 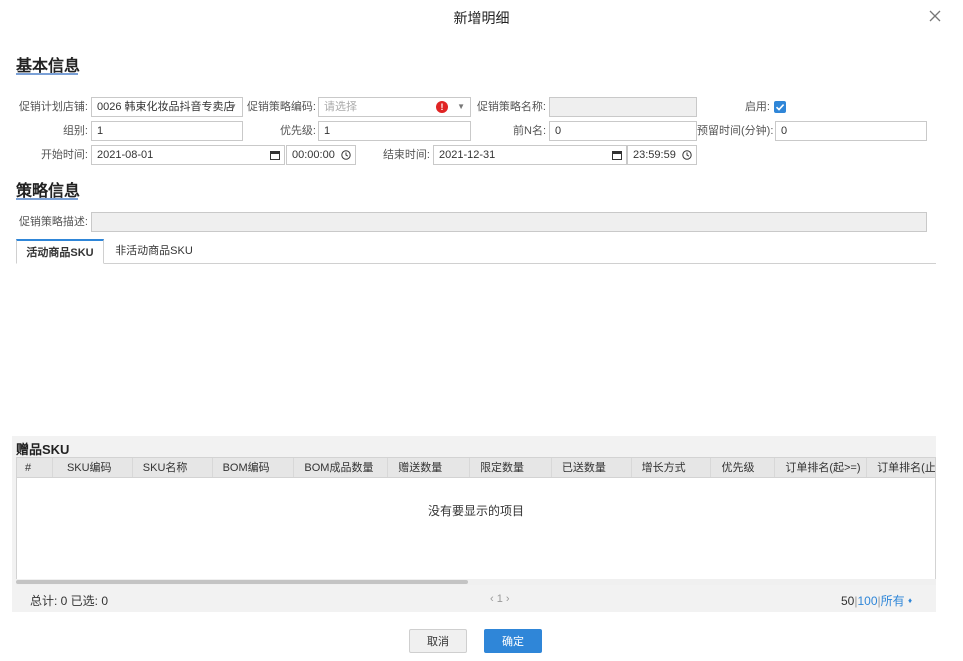 I want to click on name-field, so click(x=623, y=107).